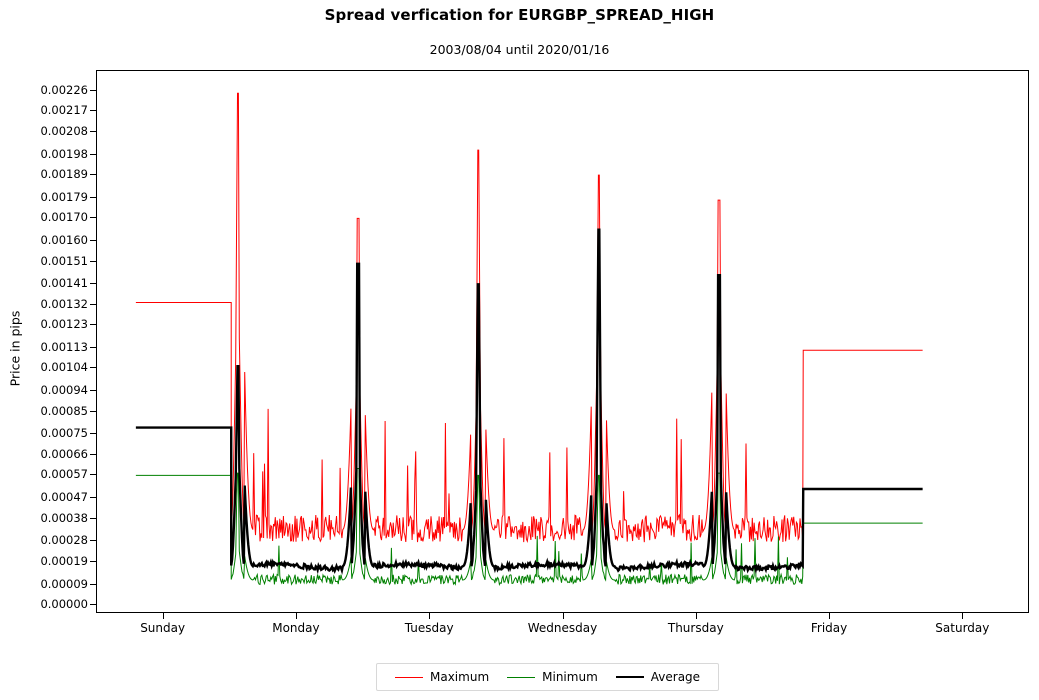 This screenshot has width=1039, height=700. I want to click on y-axis-tick-label: 0.00170, so click(64, 217).